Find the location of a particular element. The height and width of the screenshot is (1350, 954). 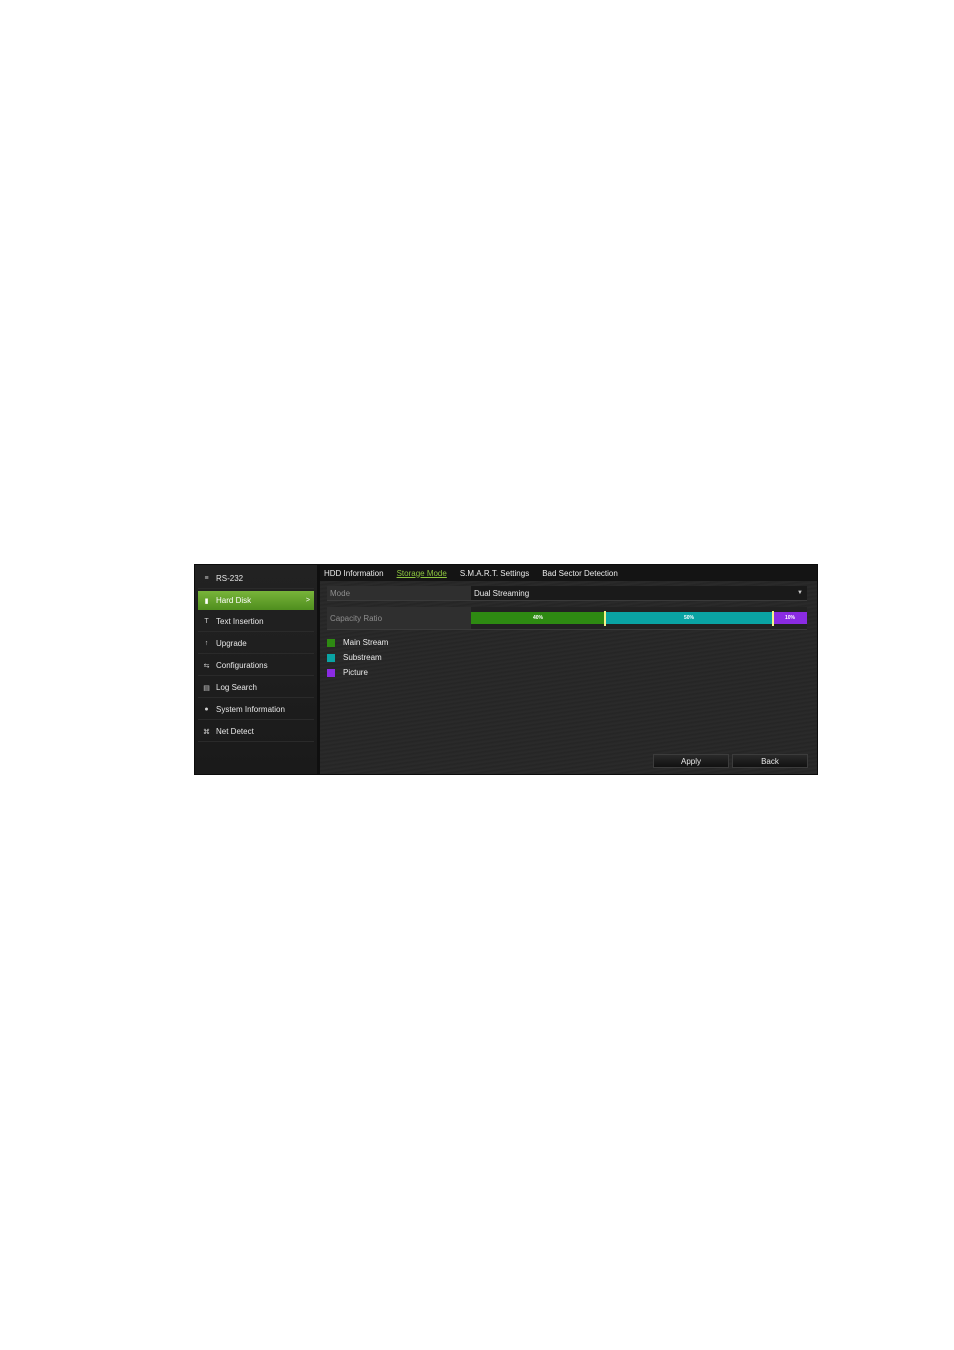

sidebar-item-log-search: ▤ Log Search is located at coordinates (256, 688).